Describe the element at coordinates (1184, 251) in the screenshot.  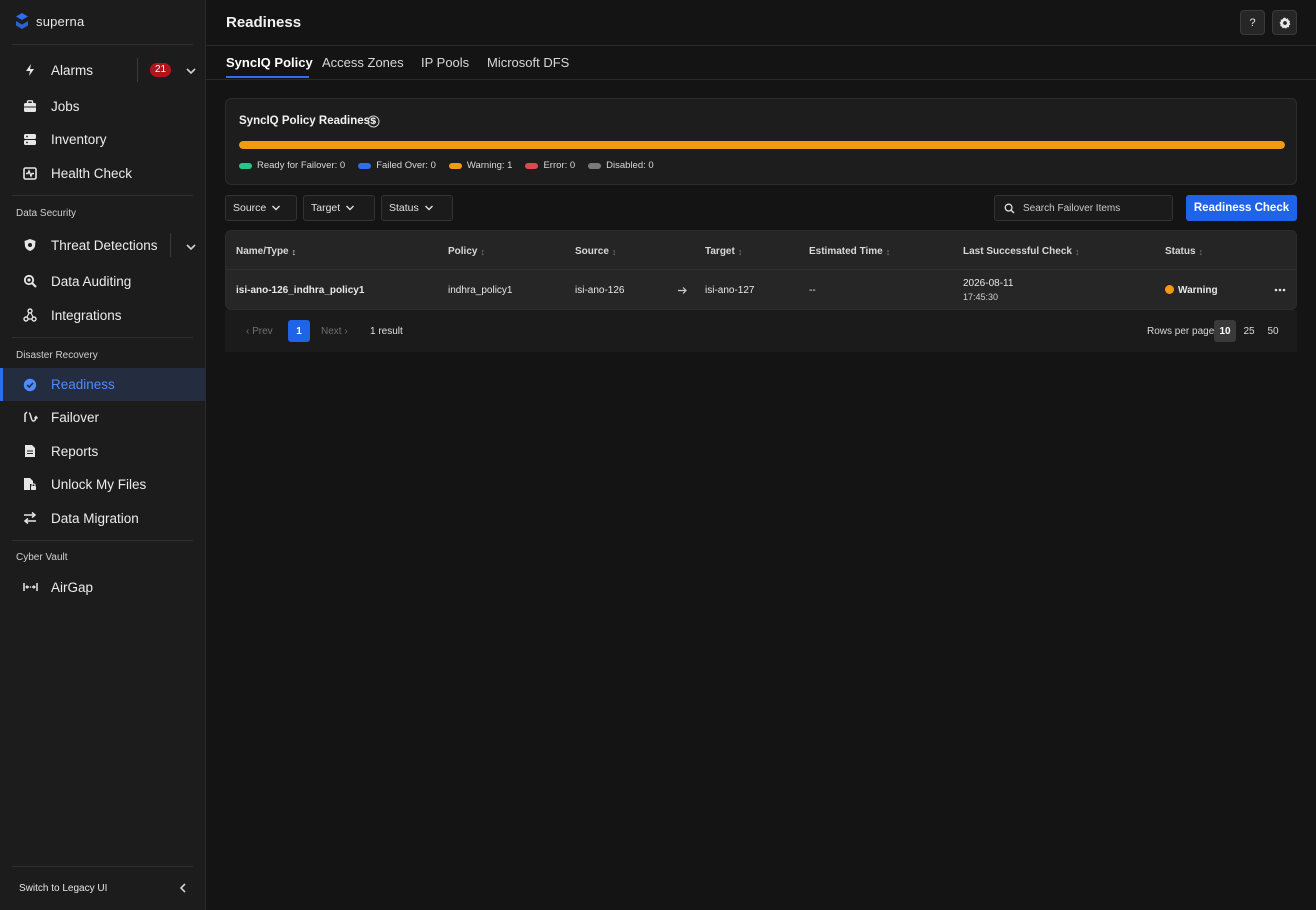
I see `column-header-status: Status ↕` at that location.